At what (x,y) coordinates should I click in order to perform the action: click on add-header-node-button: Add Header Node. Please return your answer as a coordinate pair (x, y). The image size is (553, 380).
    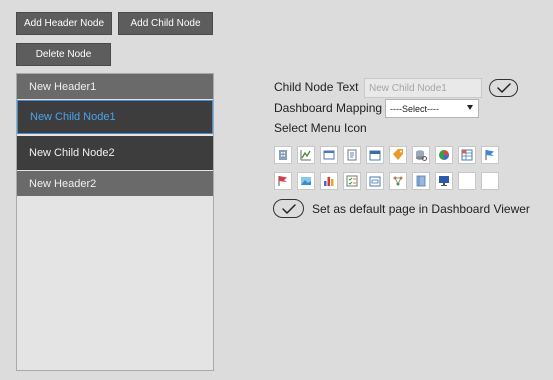
    Looking at the image, I should click on (64, 23).